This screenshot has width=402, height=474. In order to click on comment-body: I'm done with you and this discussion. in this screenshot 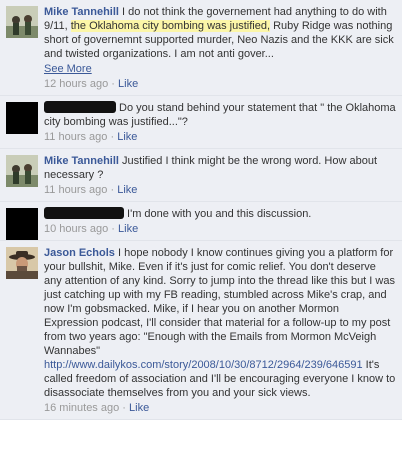, I will do `click(220, 214)`.